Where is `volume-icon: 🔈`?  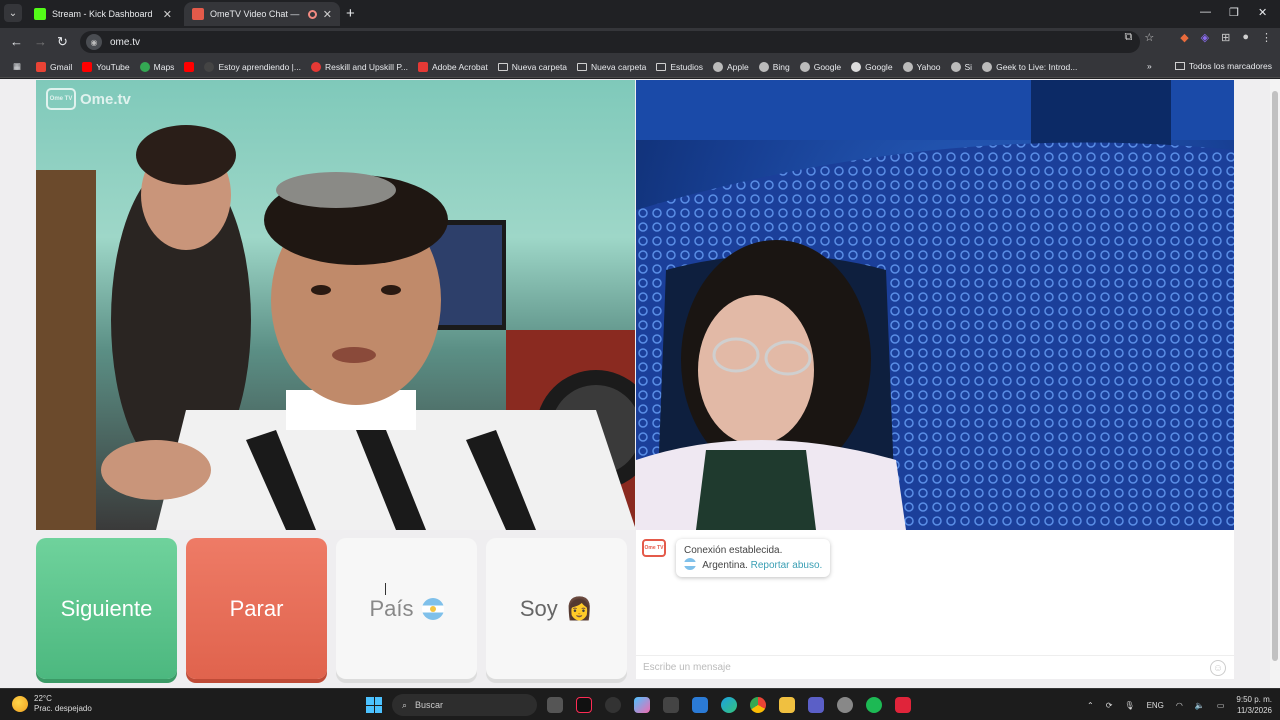
volume-icon: 🔈 is located at coordinates (1200, 705).